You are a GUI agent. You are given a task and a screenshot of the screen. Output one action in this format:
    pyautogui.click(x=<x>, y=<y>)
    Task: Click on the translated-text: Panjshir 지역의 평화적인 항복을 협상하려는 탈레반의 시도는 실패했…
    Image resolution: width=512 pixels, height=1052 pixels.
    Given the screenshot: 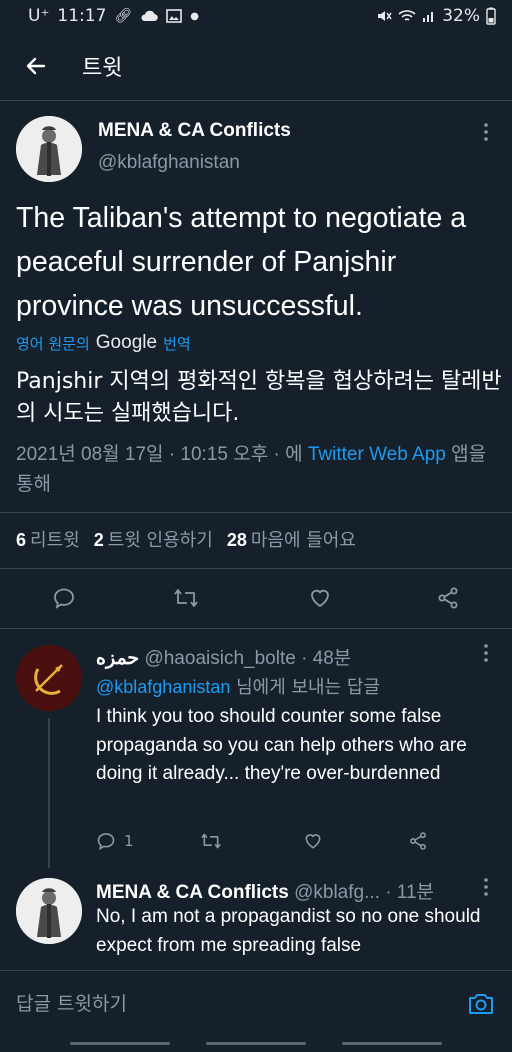 What is the action you would take?
    pyautogui.click(x=259, y=397)
    